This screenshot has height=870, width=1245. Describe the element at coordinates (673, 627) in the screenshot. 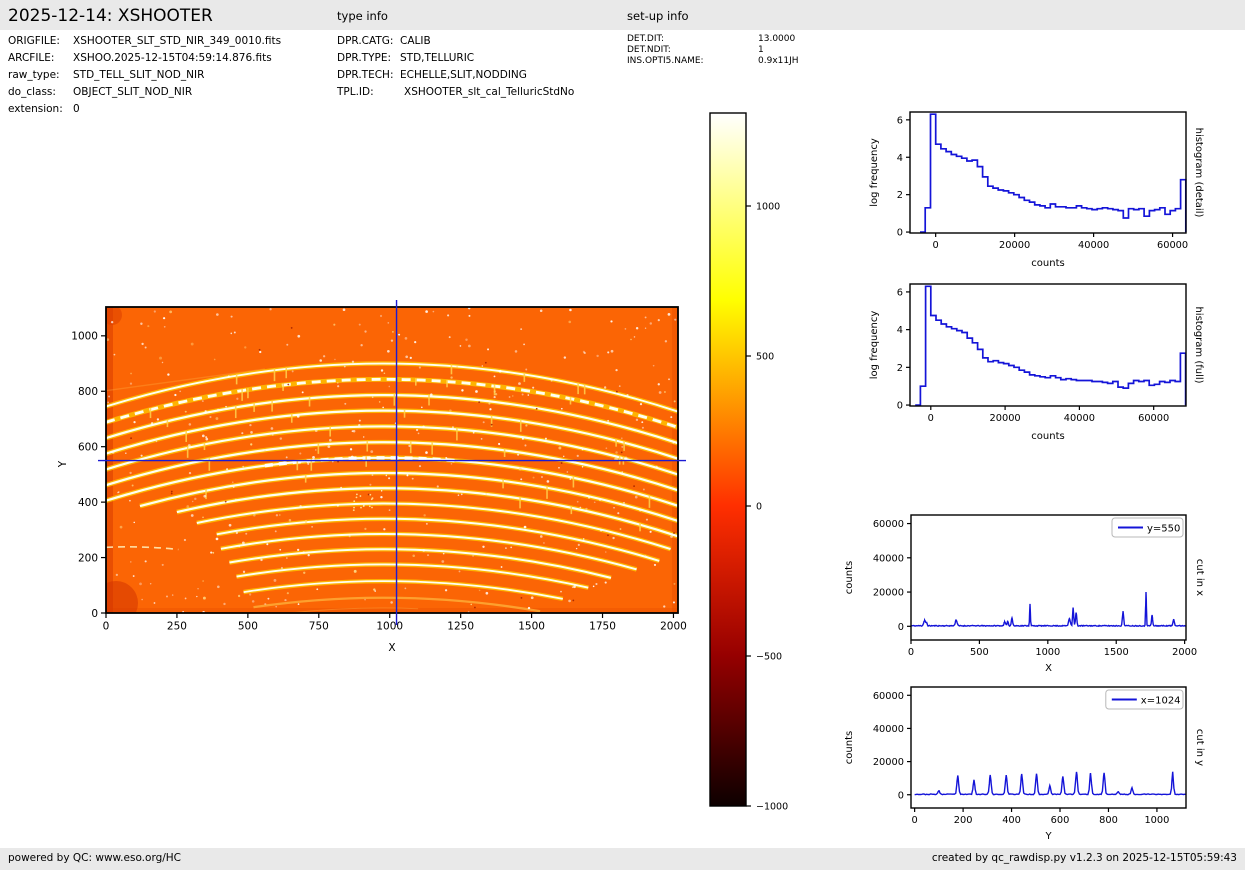

I see `tick-label: 2000` at that location.